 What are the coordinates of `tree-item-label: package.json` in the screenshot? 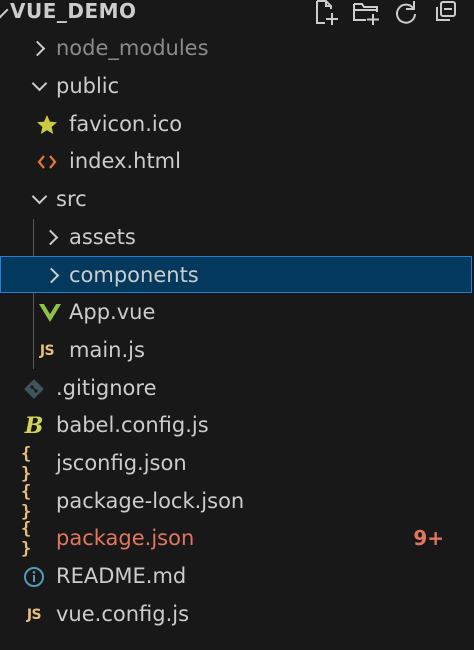 It's located at (125, 538).